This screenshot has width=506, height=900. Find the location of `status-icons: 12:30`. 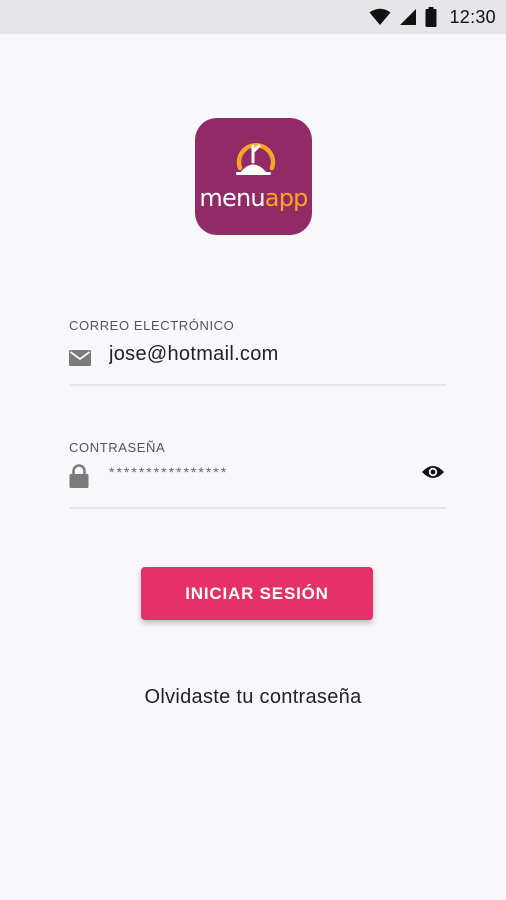

status-icons: 12:30 is located at coordinates (432, 17).